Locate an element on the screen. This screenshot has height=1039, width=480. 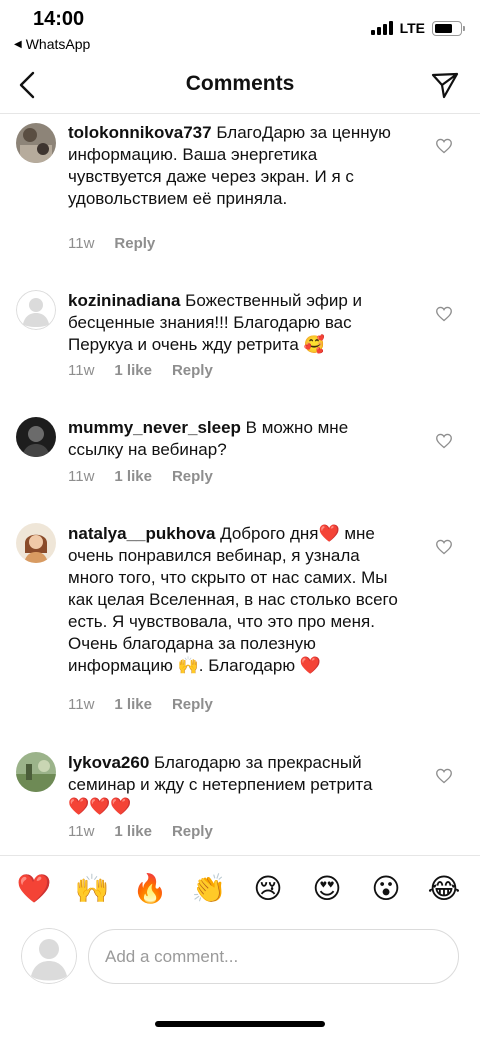
emoji-raised-hands: 🙌 is located at coordinates (92, 889).